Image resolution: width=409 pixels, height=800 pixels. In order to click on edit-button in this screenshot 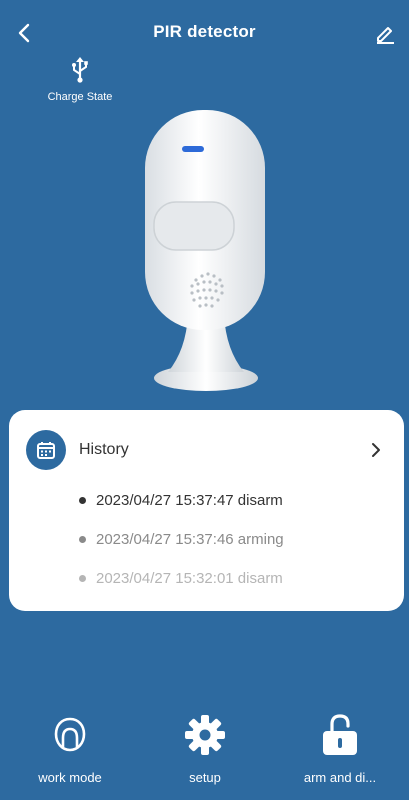, I will do `click(385, 33)`.